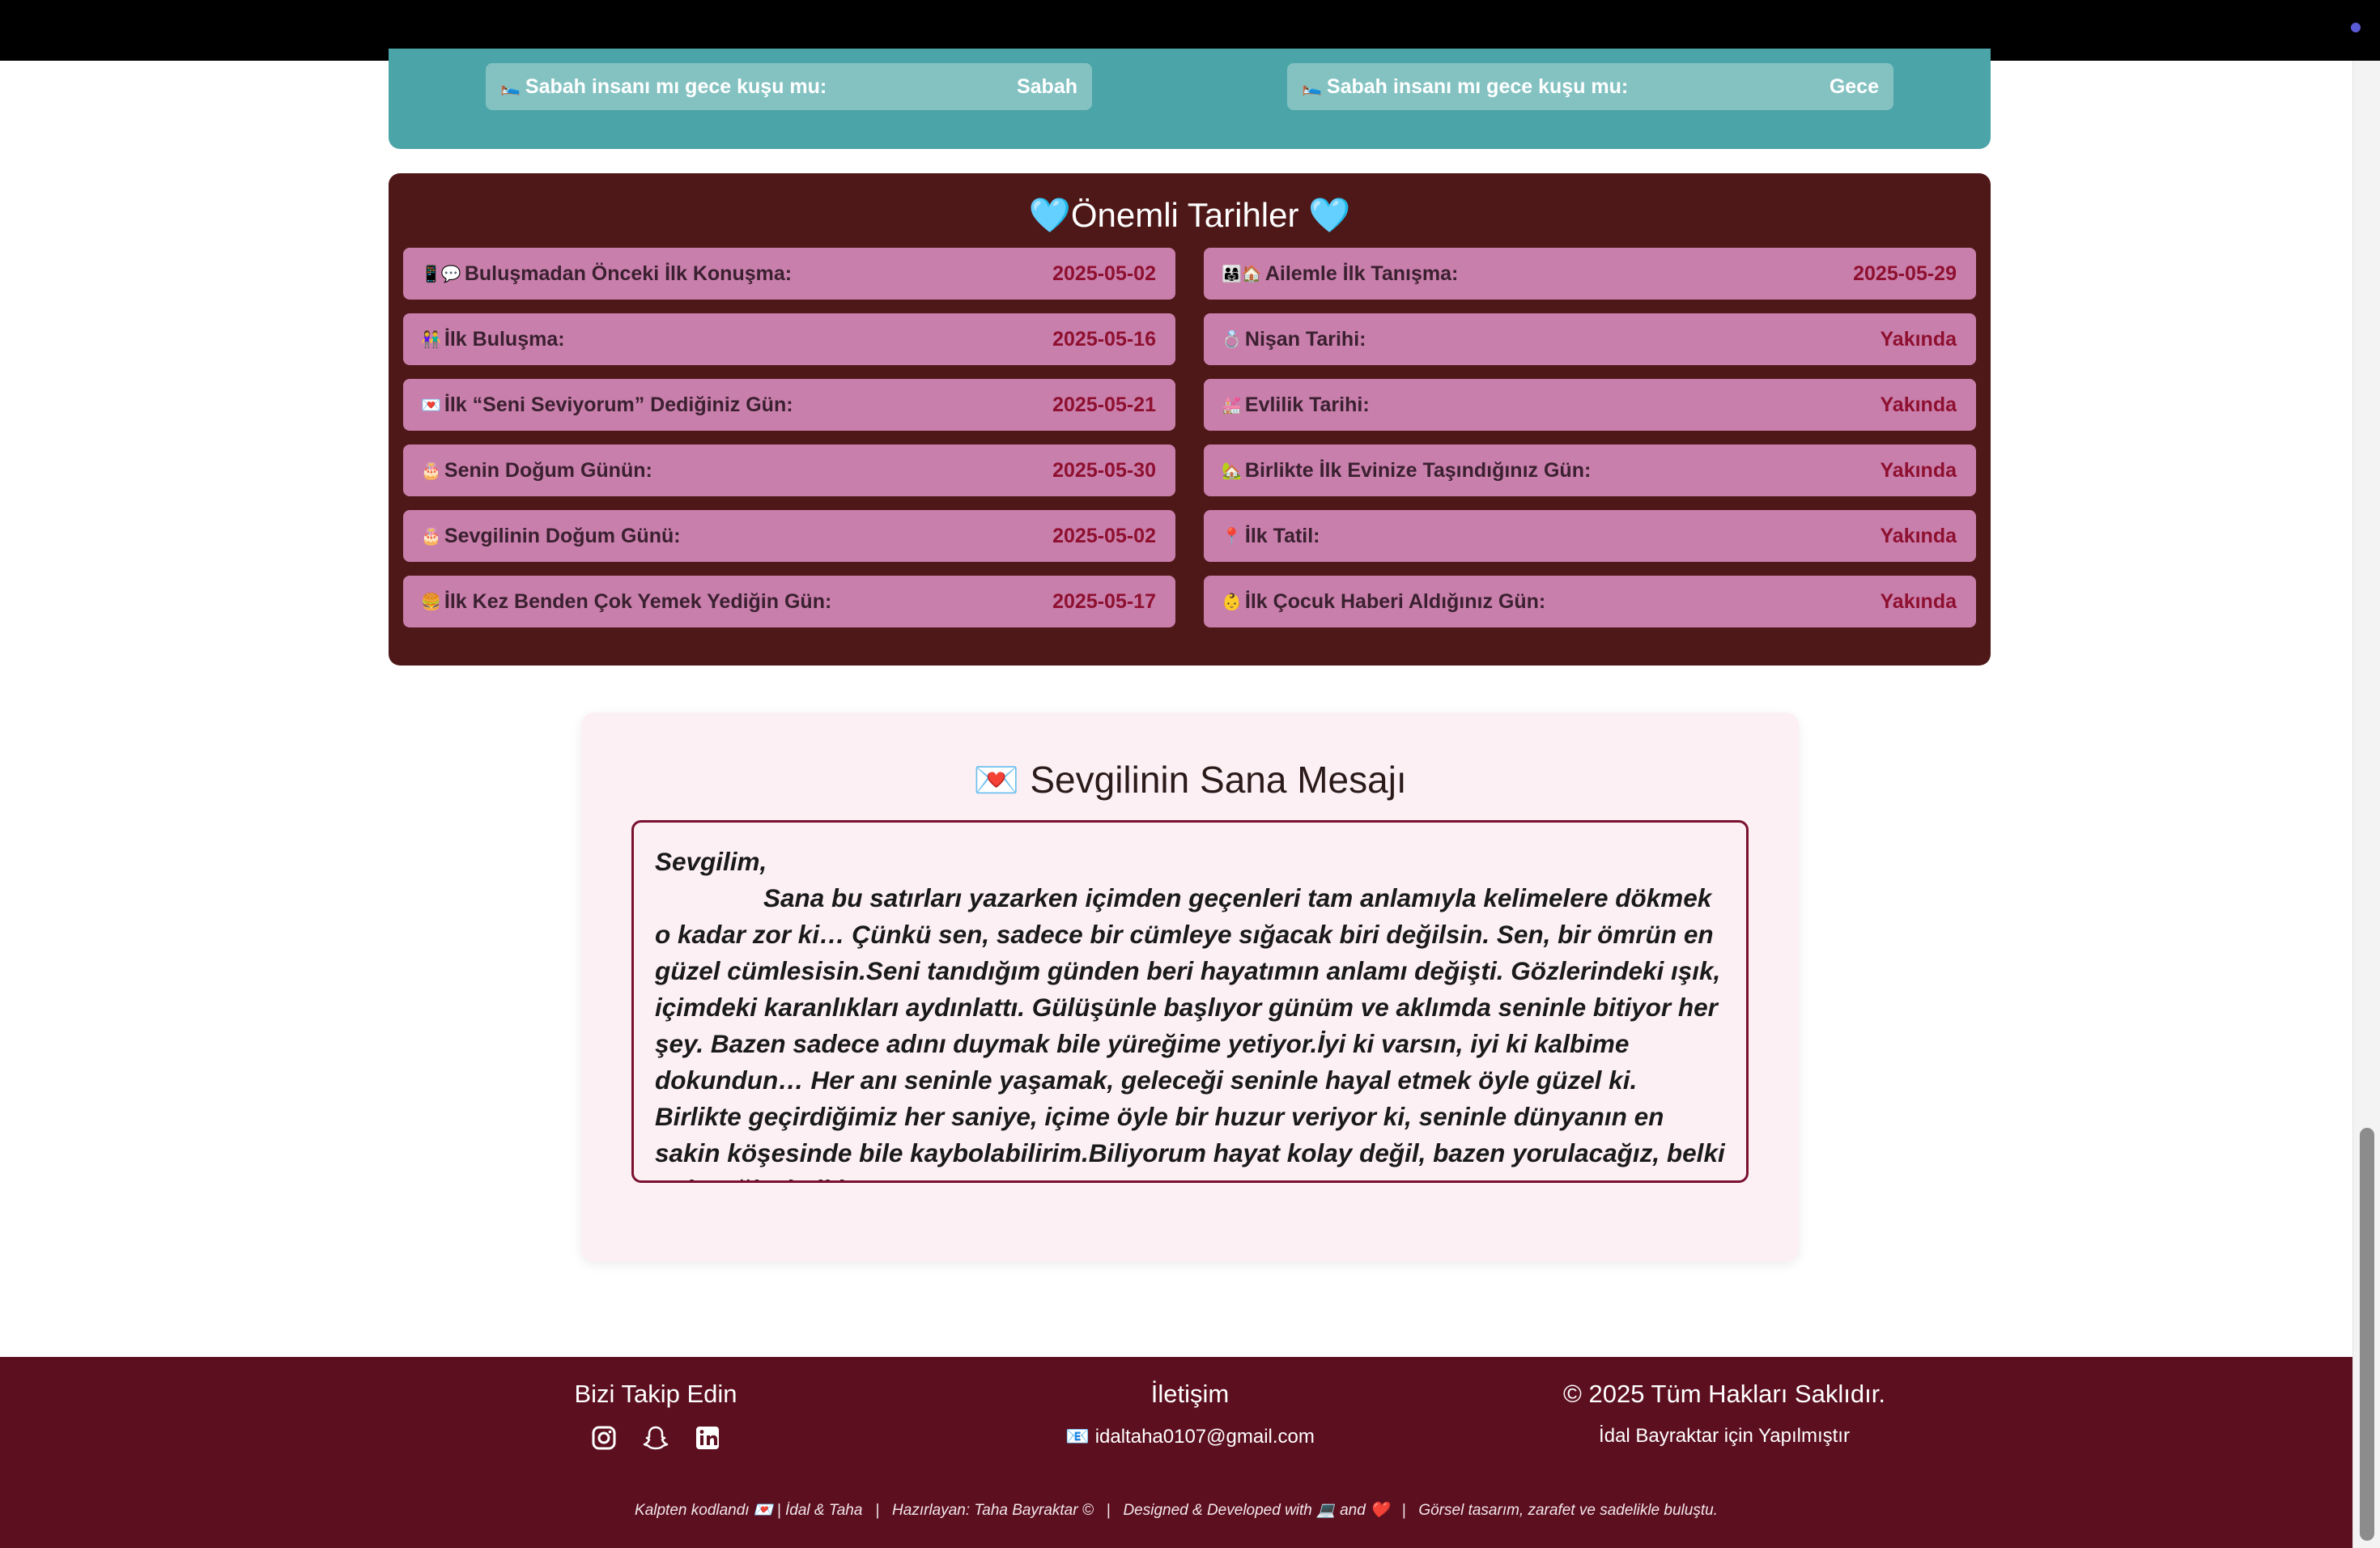 The image size is (2380, 1548). I want to click on message-greeting: Sevgilim,, so click(711, 861).